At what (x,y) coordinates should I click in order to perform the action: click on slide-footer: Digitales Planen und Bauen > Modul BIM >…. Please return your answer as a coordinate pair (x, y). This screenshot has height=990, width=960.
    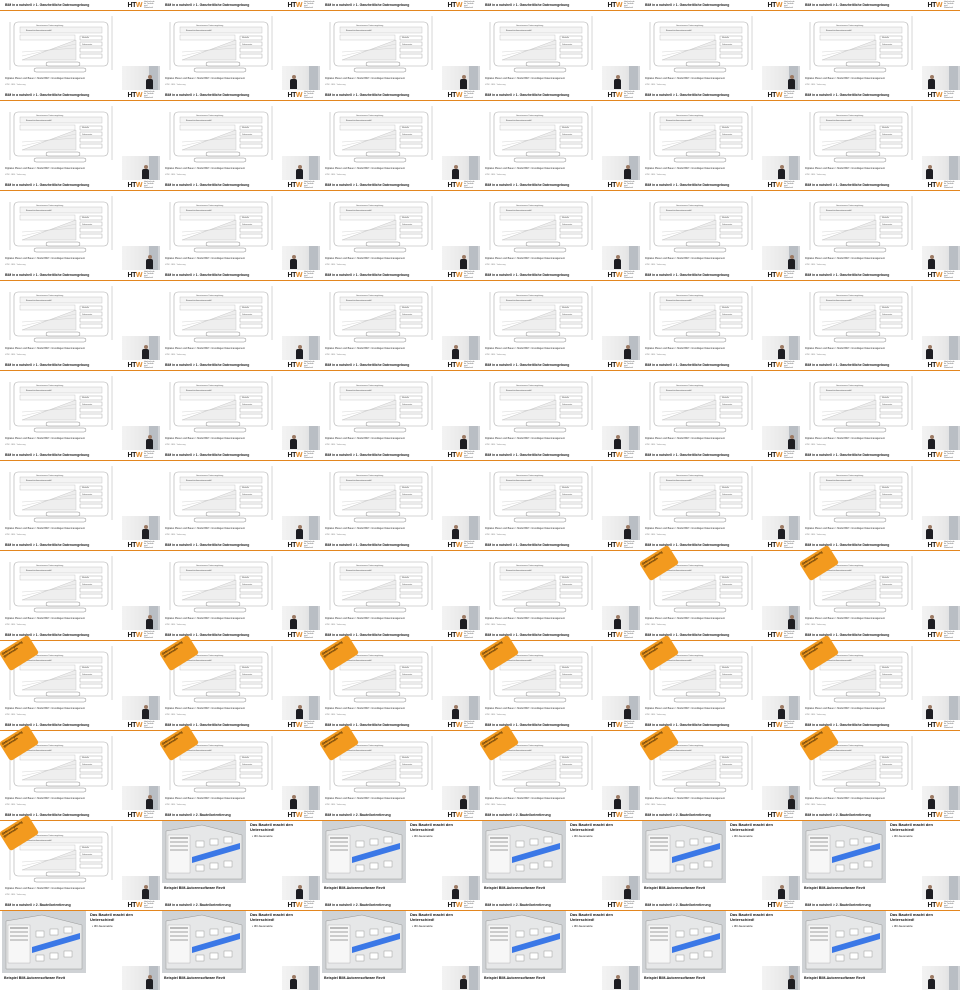
    Looking at the image, I should click on (685, 78).